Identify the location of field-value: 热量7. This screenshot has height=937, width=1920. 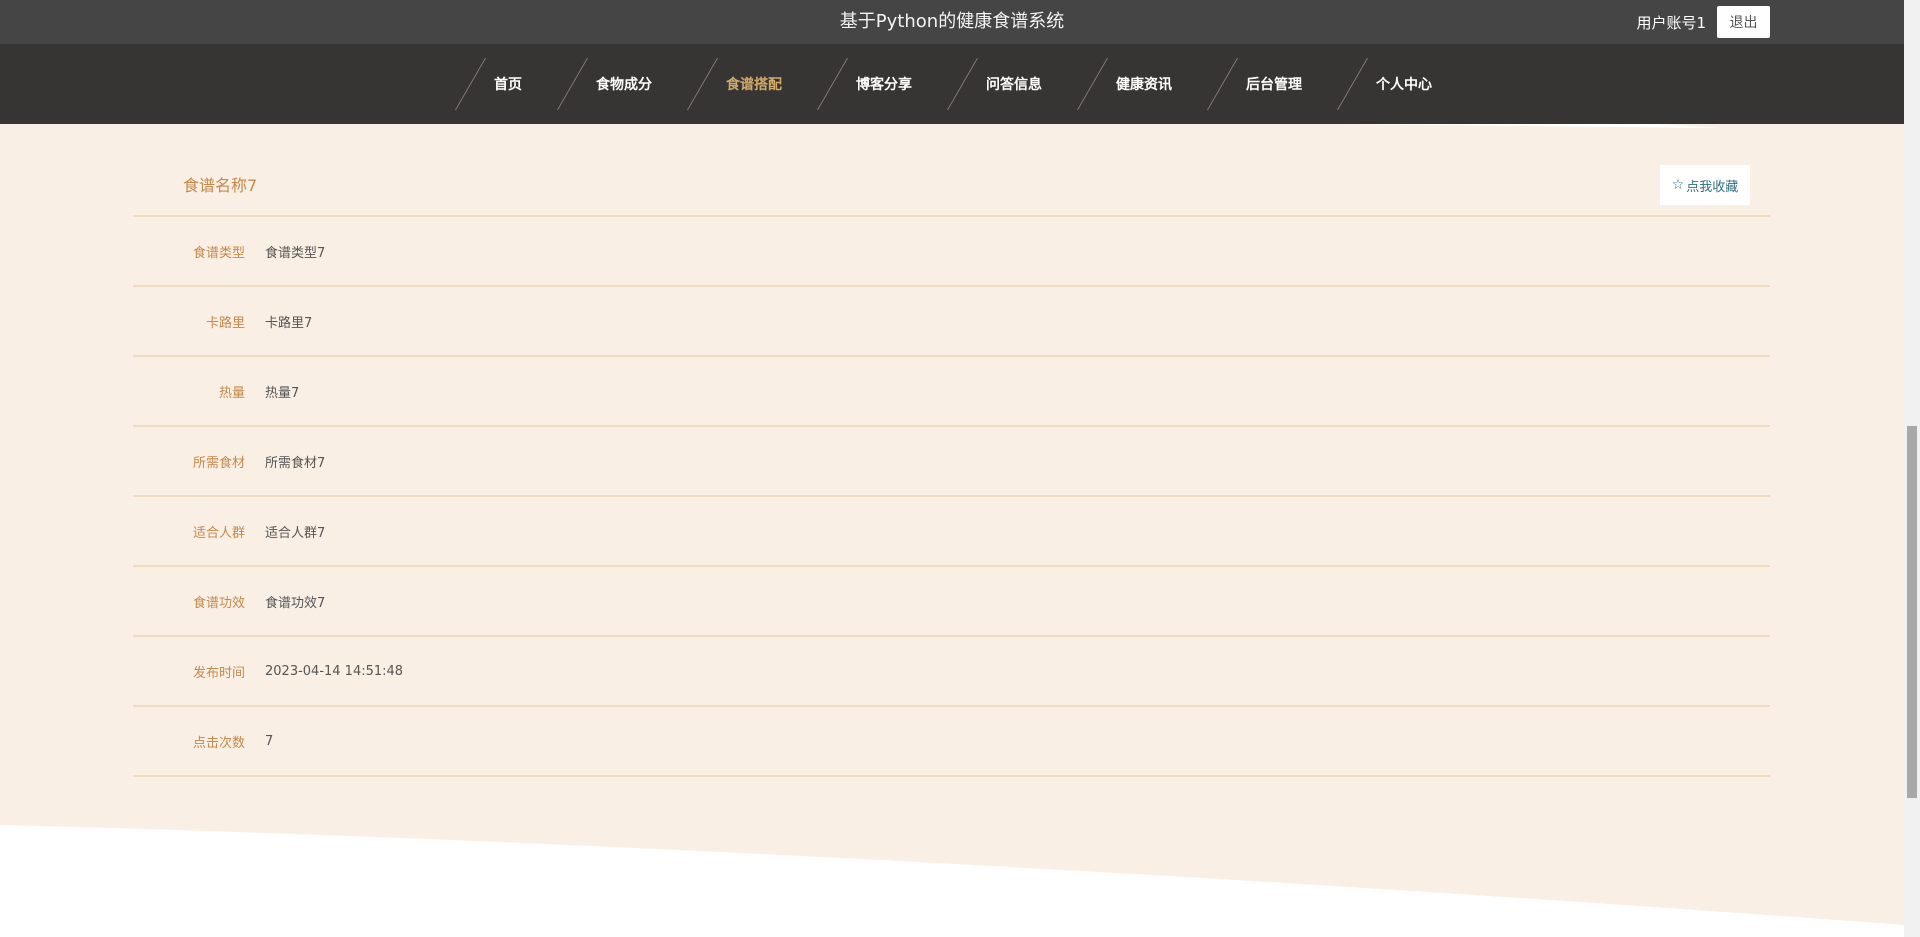
(282, 393).